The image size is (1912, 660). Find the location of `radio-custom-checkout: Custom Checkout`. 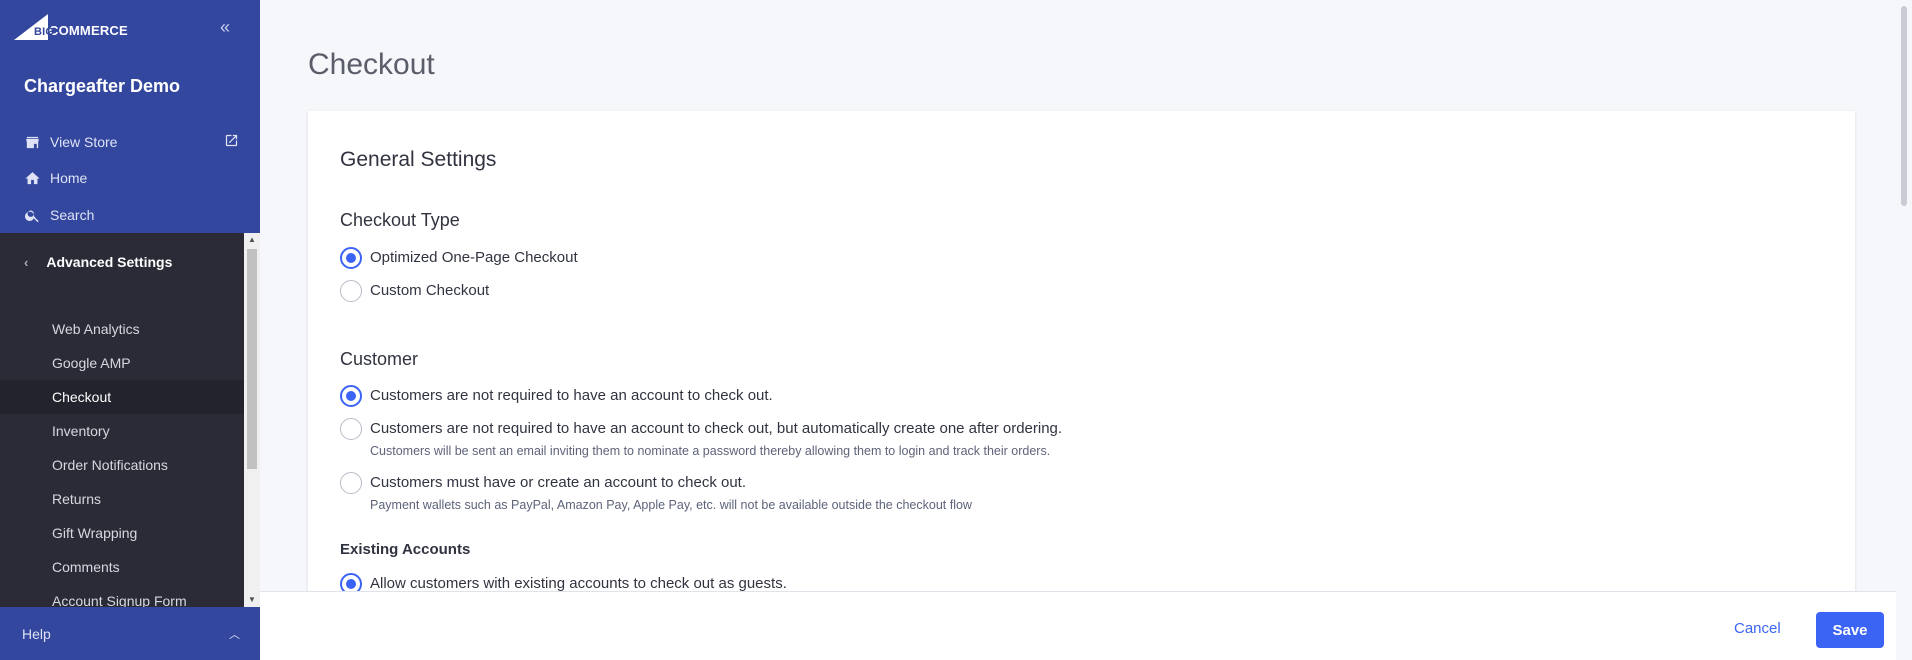

radio-custom-checkout: Custom Checkout is located at coordinates (414, 291).